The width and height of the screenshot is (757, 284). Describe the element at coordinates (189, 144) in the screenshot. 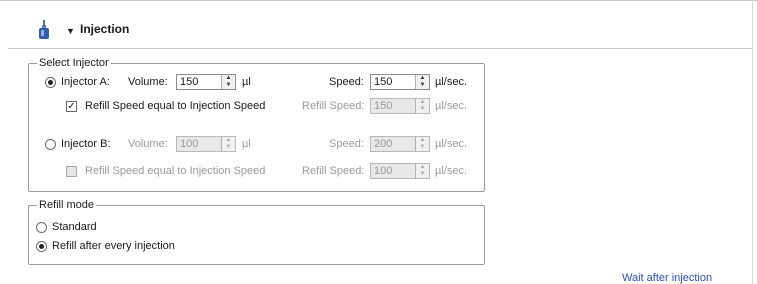

I see `injector-b-volume-value: 100` at that location.